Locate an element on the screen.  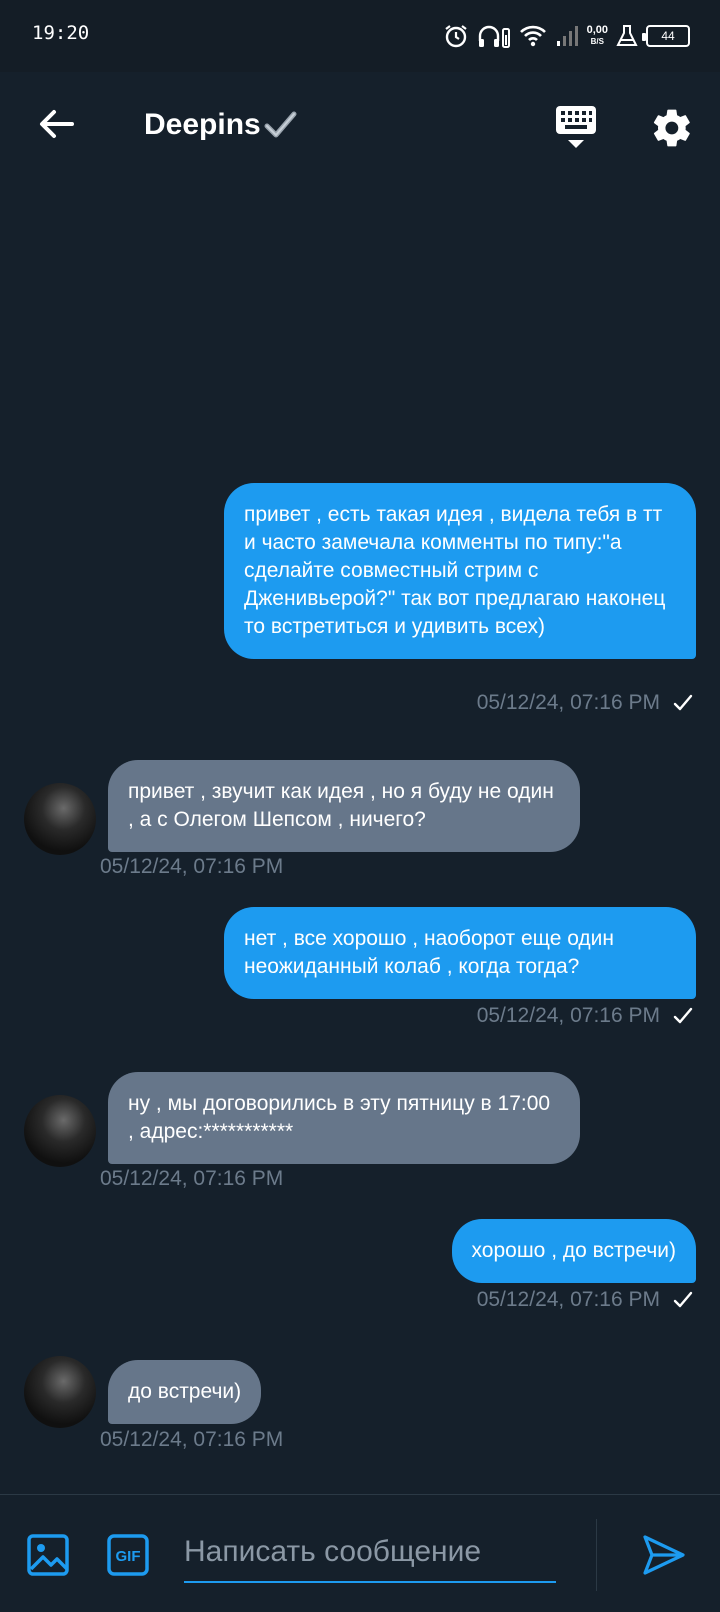
battery-icon: 44 is located at coordinates (666, 36).